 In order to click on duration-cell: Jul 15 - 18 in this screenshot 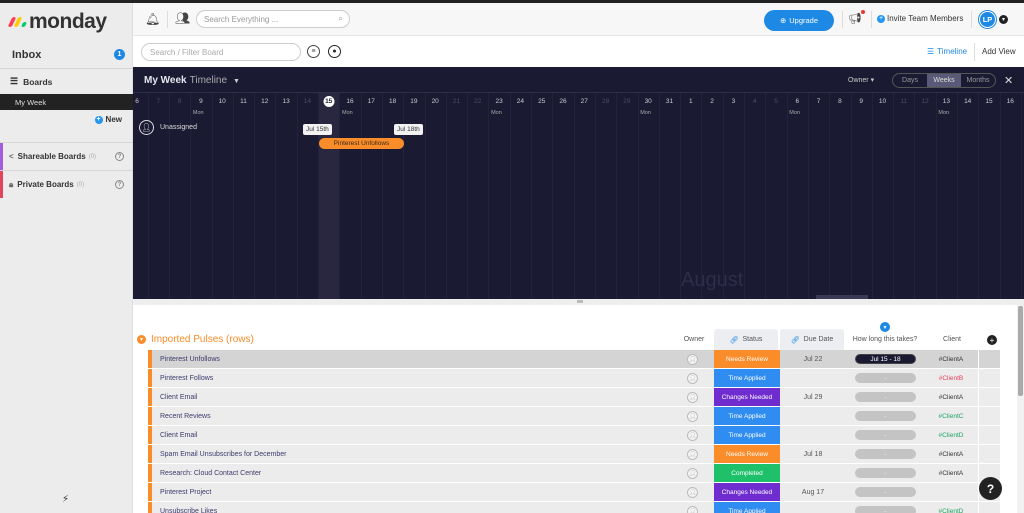, I will do `click(885, 359)`.